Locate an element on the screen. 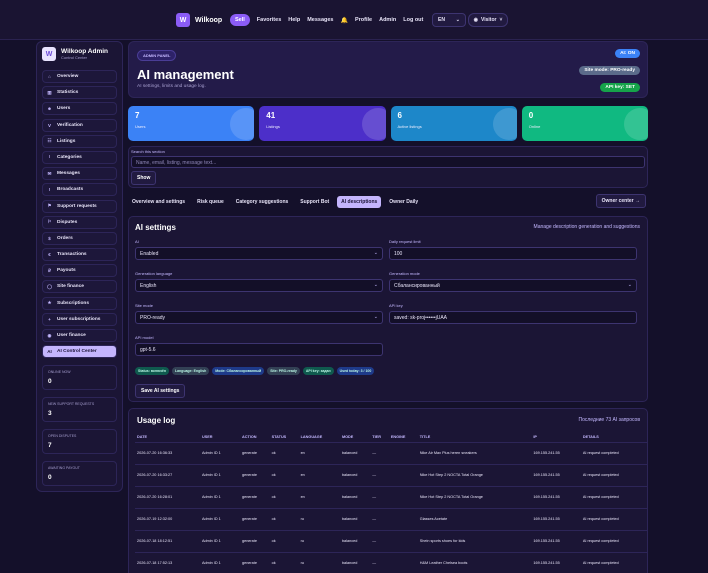 Image resolution: width=708 pixels, height=573 pixels. sidebar-item: ⁝ Categories is located at coordinates (79, 157).